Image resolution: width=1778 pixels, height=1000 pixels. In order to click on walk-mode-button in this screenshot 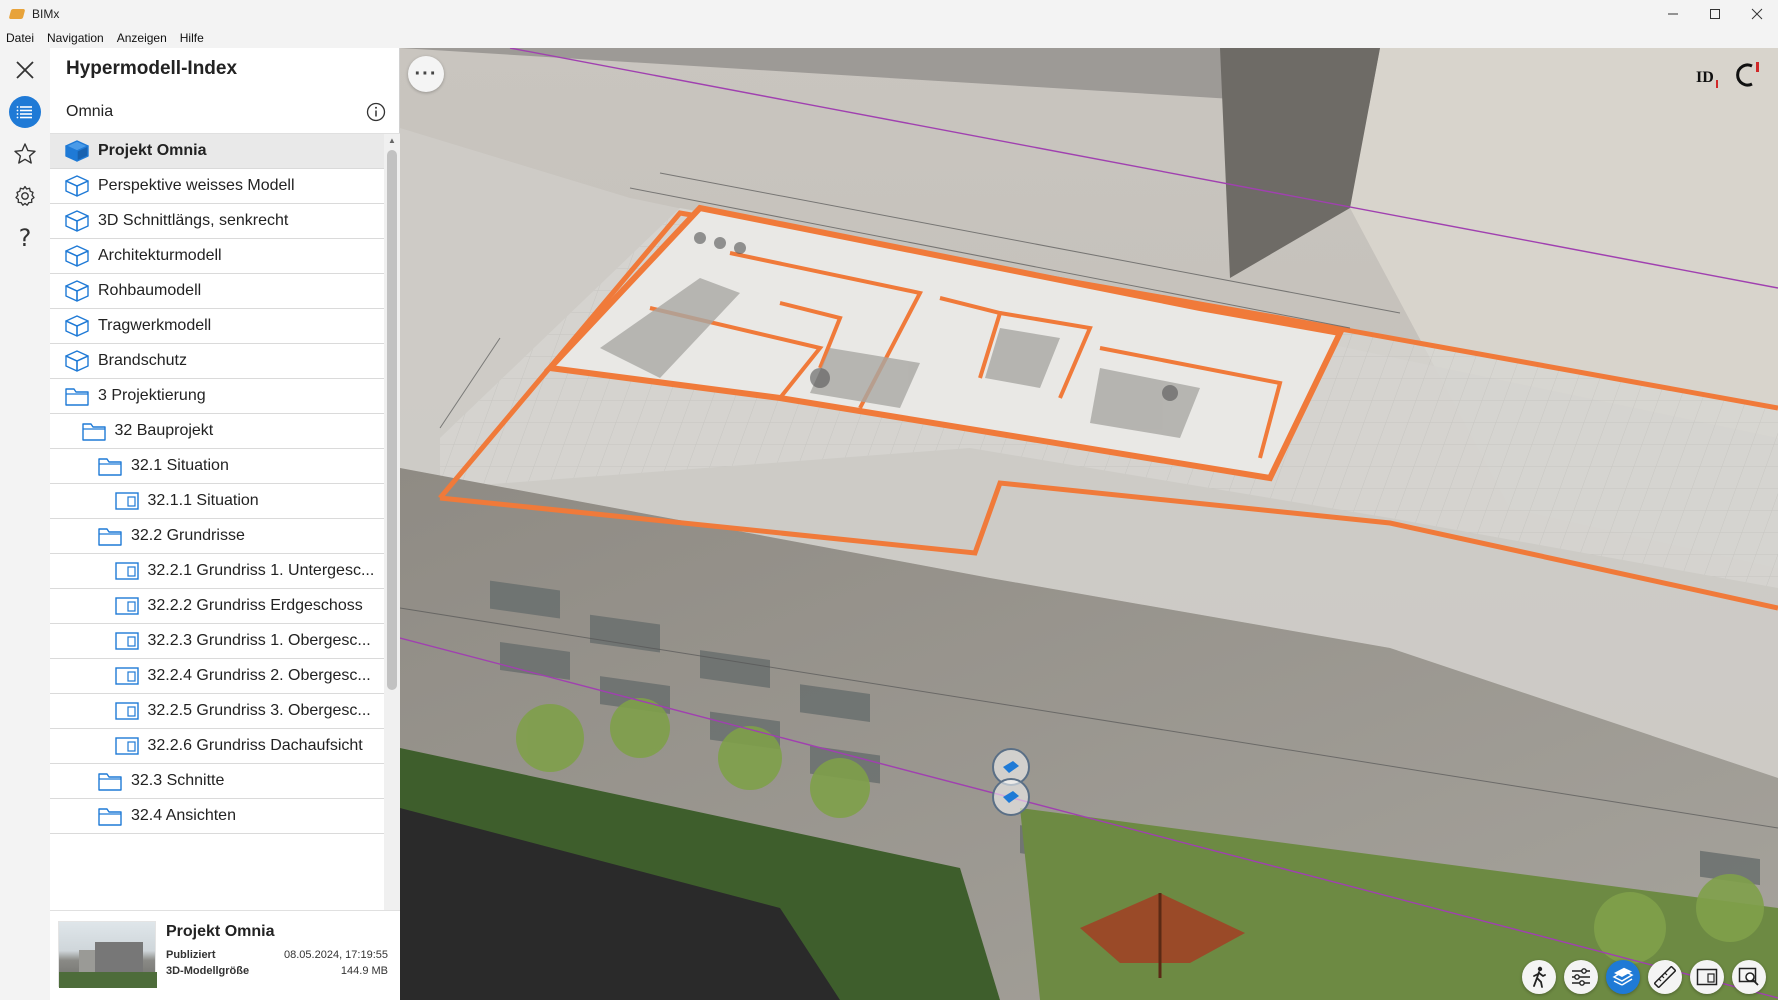, I will do `click(1539, 977)`.